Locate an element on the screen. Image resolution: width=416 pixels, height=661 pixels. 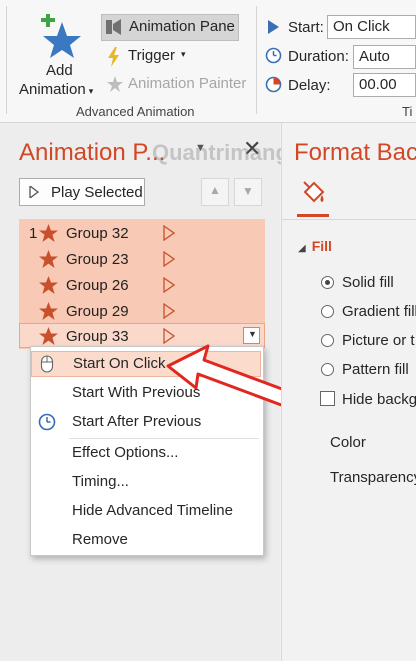
add-animation-label-2: Animation ▾ is located at coordinates (56, 89).